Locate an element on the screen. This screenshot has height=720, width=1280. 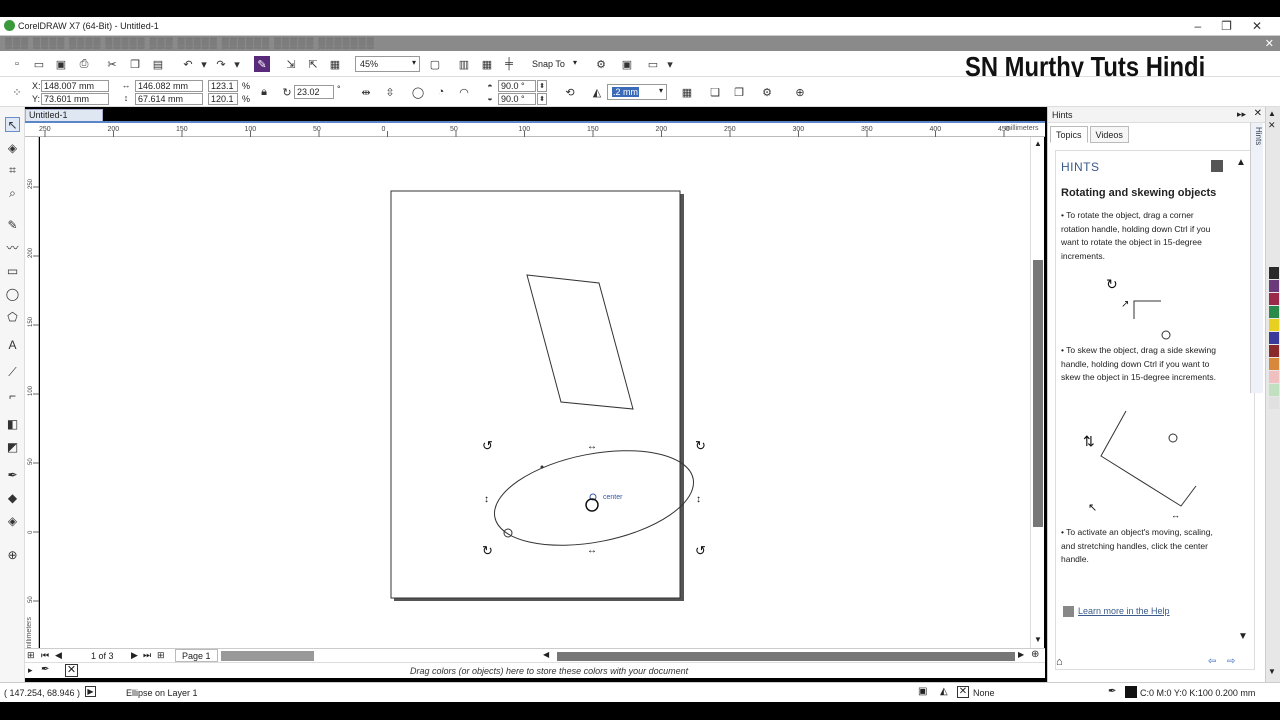
page-border is located at coordinates (535, 394).